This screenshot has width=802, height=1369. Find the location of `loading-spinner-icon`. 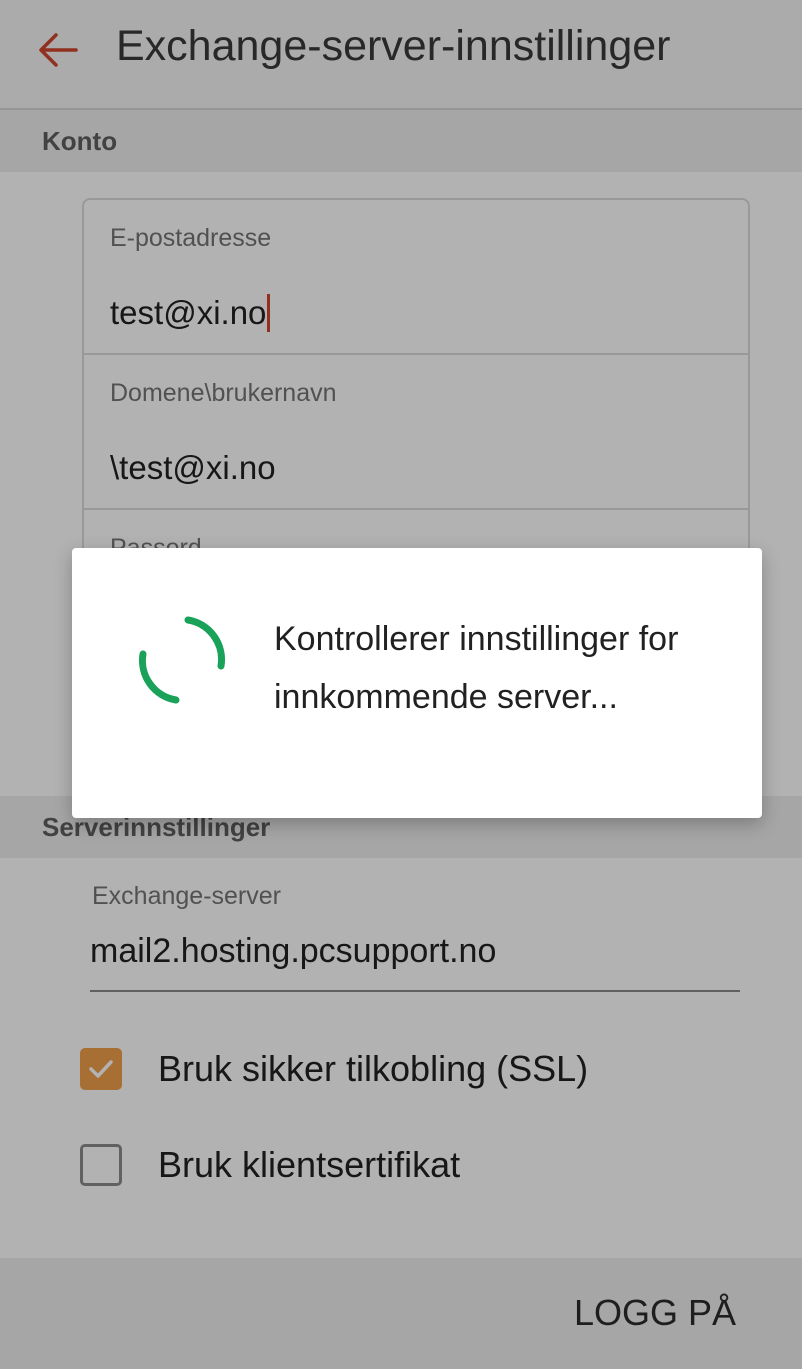

loading-spinner-icon is located at coordinates (182, 660).